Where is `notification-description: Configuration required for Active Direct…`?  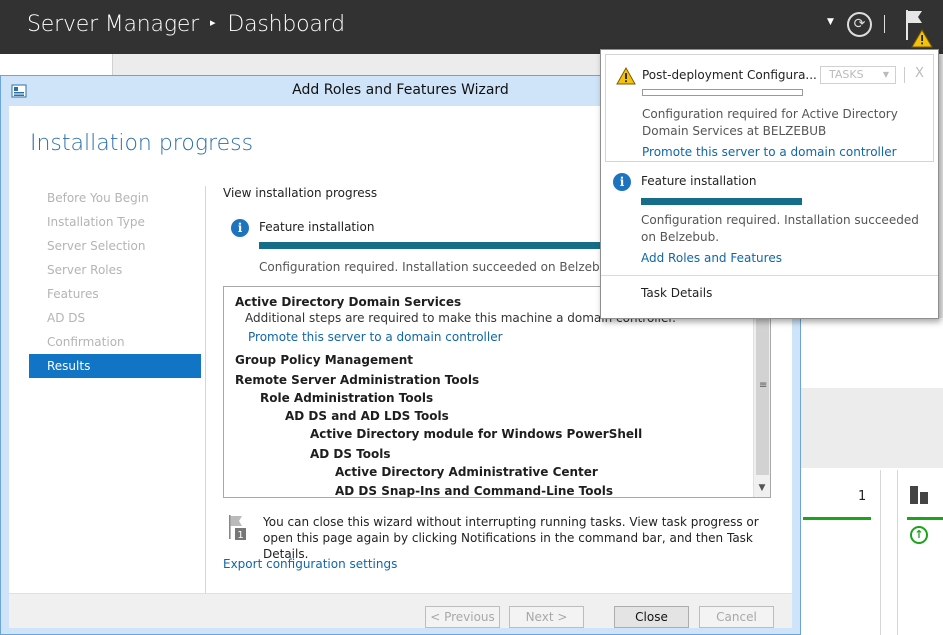 notification-description: Configuration required for Active Direct… is located at coordinates (770, 122).